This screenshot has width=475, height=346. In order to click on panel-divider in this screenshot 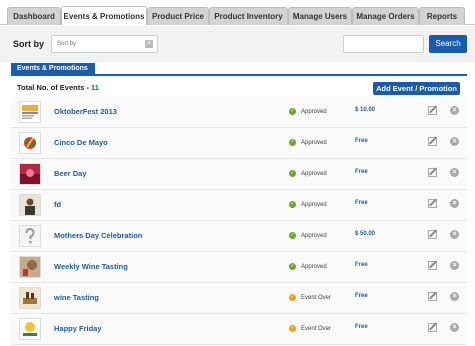, I will do `click(239, 75)`.